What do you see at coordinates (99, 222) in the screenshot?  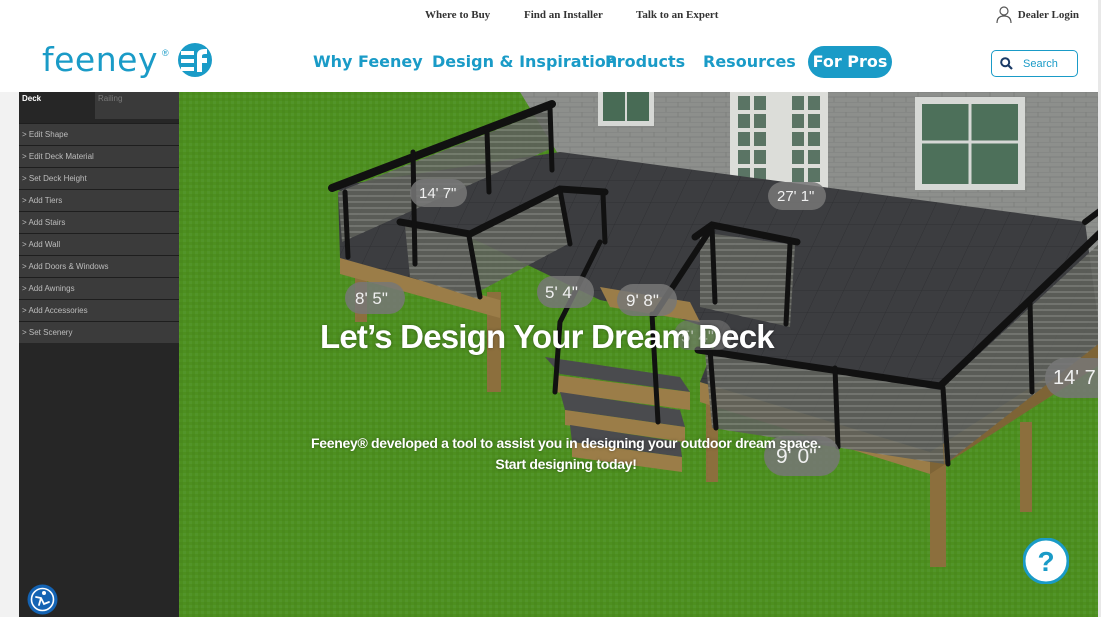 I see `sidebar-item-add-stairs: > Add Stairs` at bounding box center [99, 222].